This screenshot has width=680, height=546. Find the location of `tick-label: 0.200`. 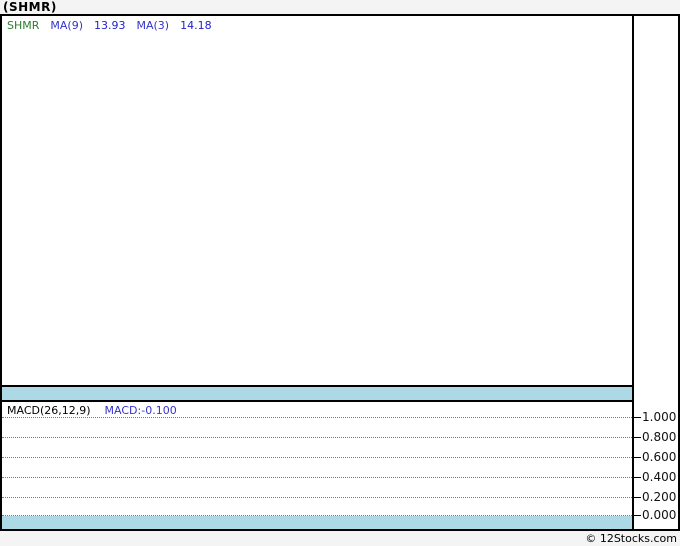

tick-label: 0.200 is located at coordinates (659, 497).